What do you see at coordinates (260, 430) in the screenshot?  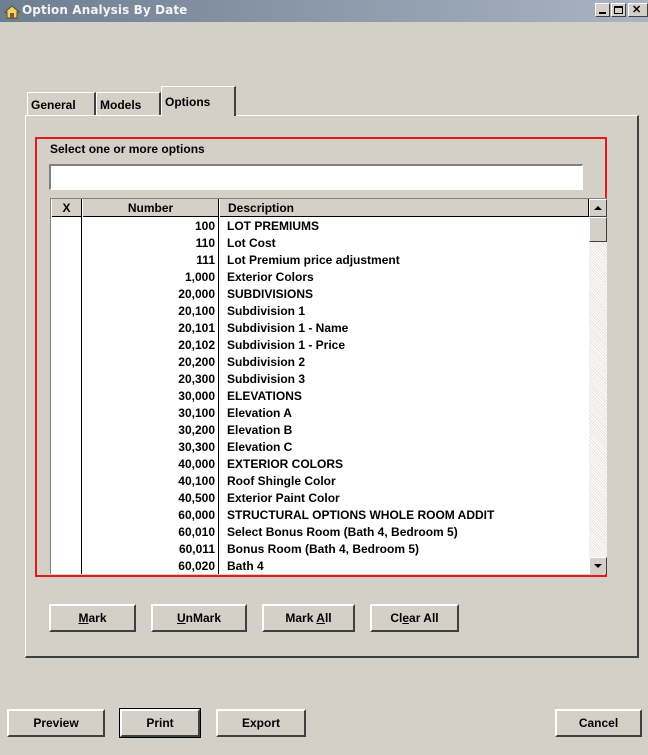 I see `option-description: Elevation B` at bounding box center [260, 430].